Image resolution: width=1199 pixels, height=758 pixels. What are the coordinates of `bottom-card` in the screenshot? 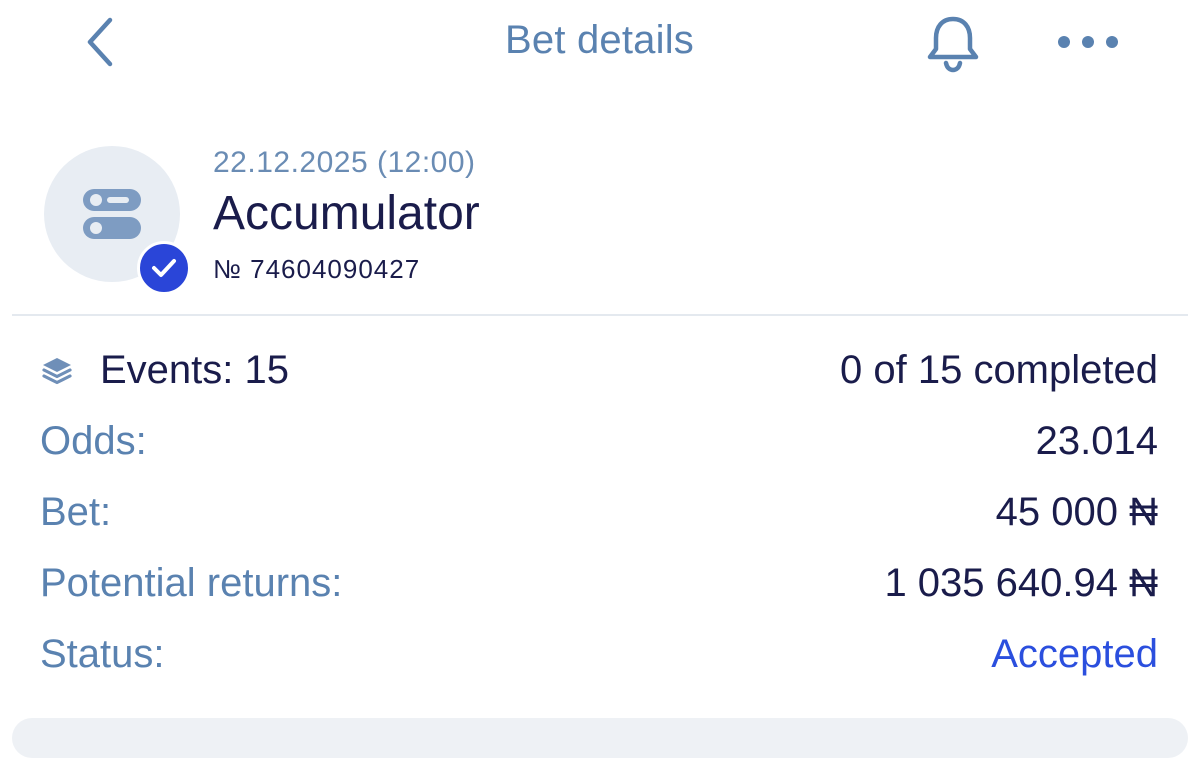 It's located at (600, 738).